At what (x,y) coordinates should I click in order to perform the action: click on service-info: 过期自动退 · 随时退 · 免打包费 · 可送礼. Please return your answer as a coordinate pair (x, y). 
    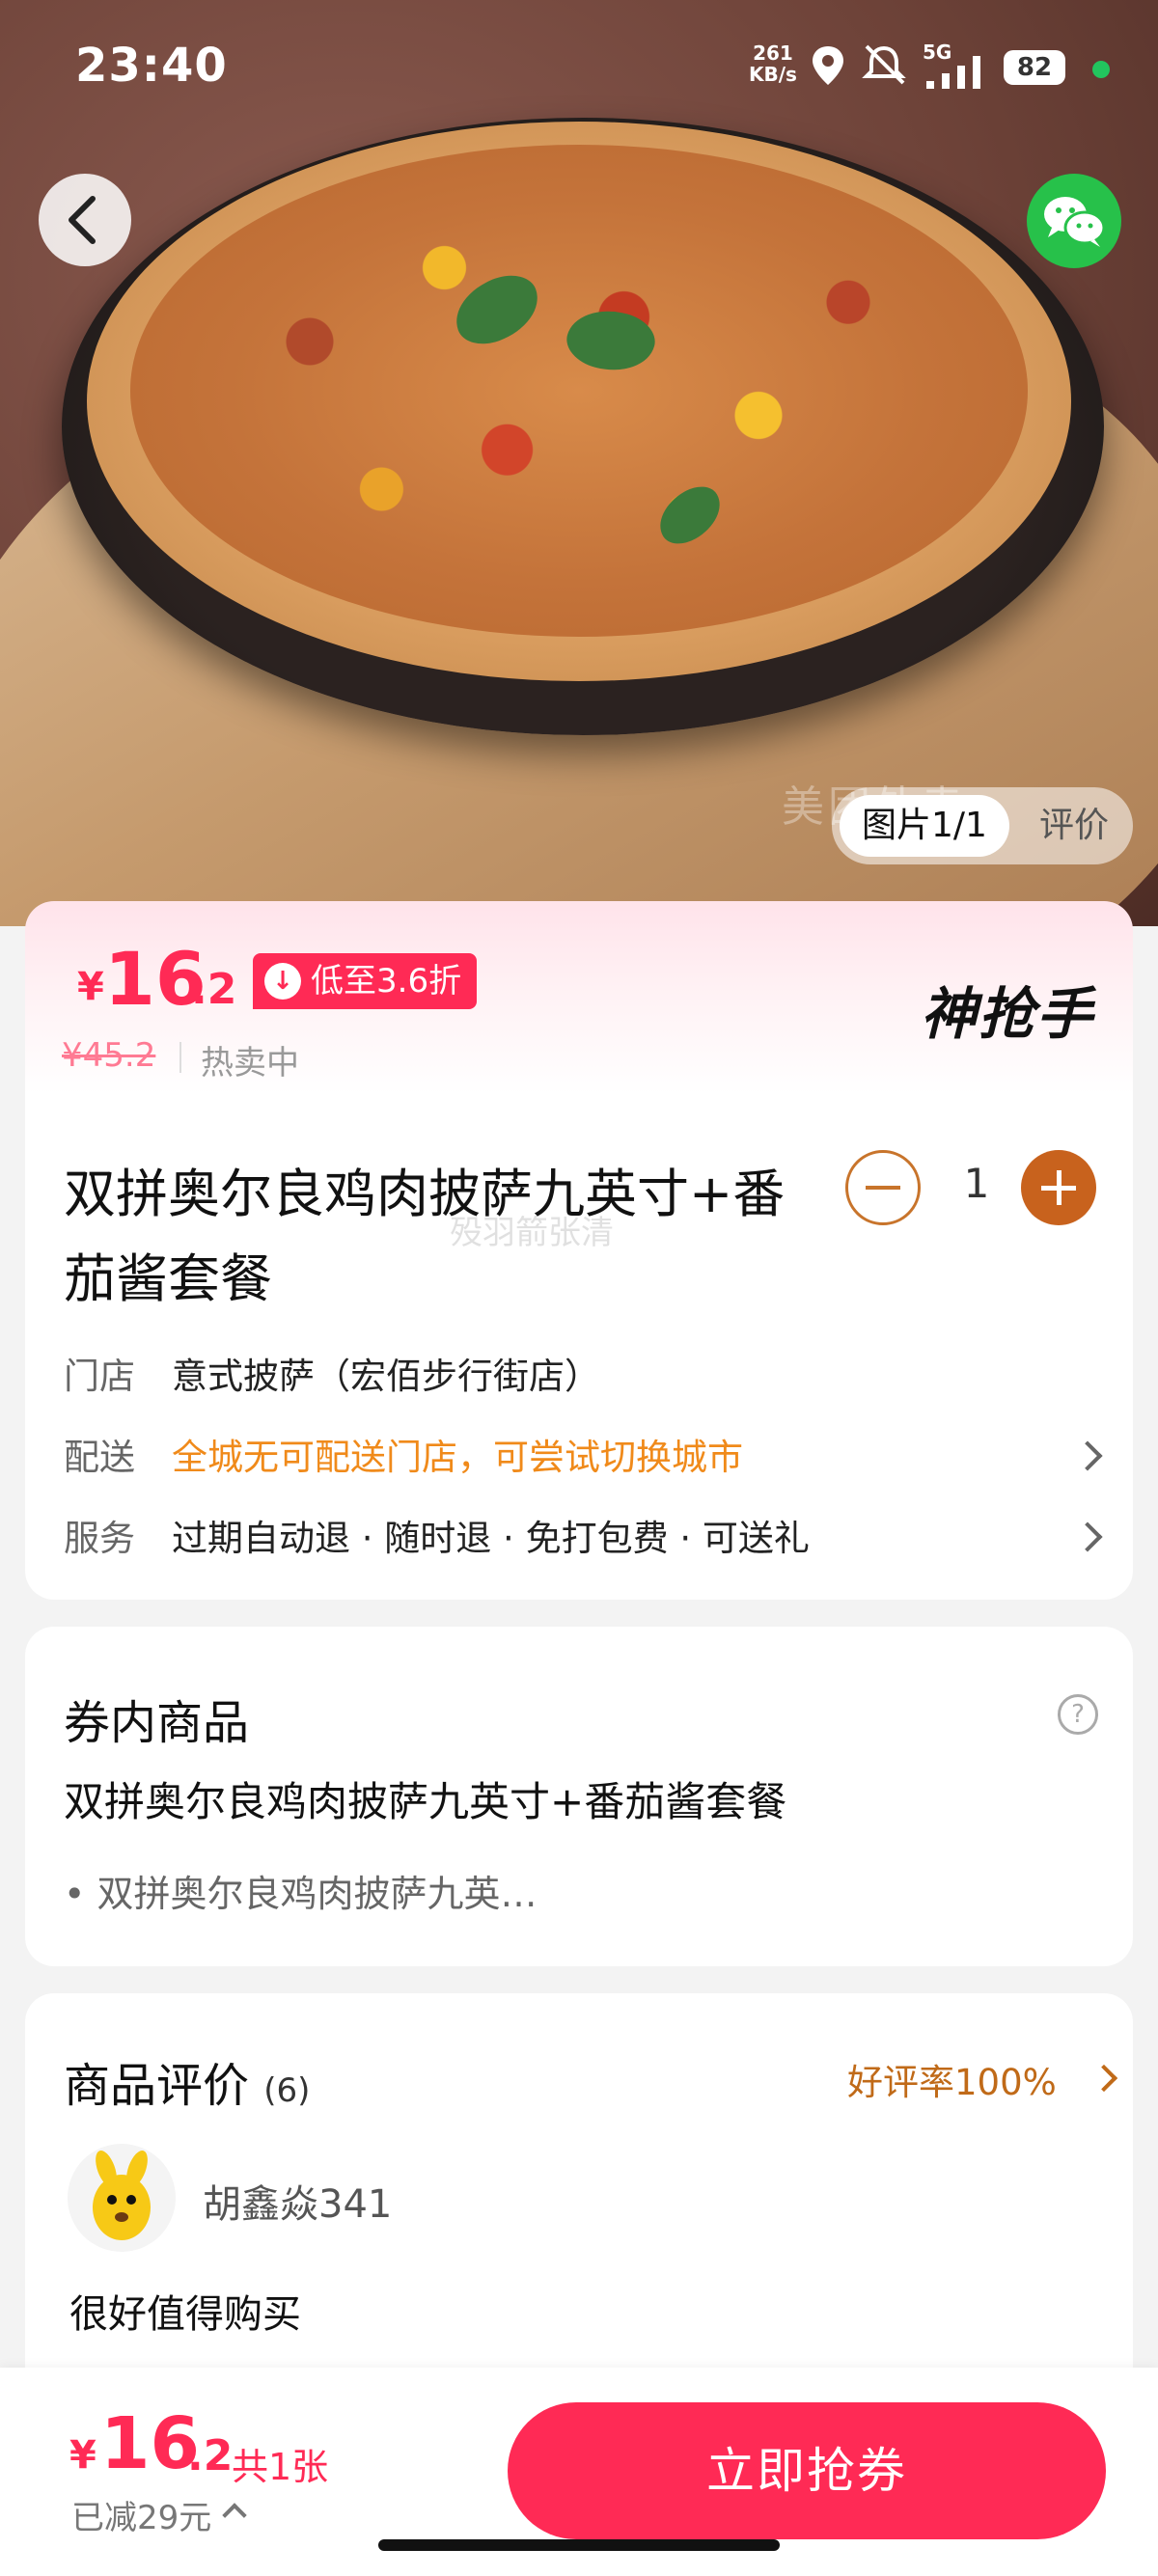
    Looking at the image, I should click on (491, 1539).